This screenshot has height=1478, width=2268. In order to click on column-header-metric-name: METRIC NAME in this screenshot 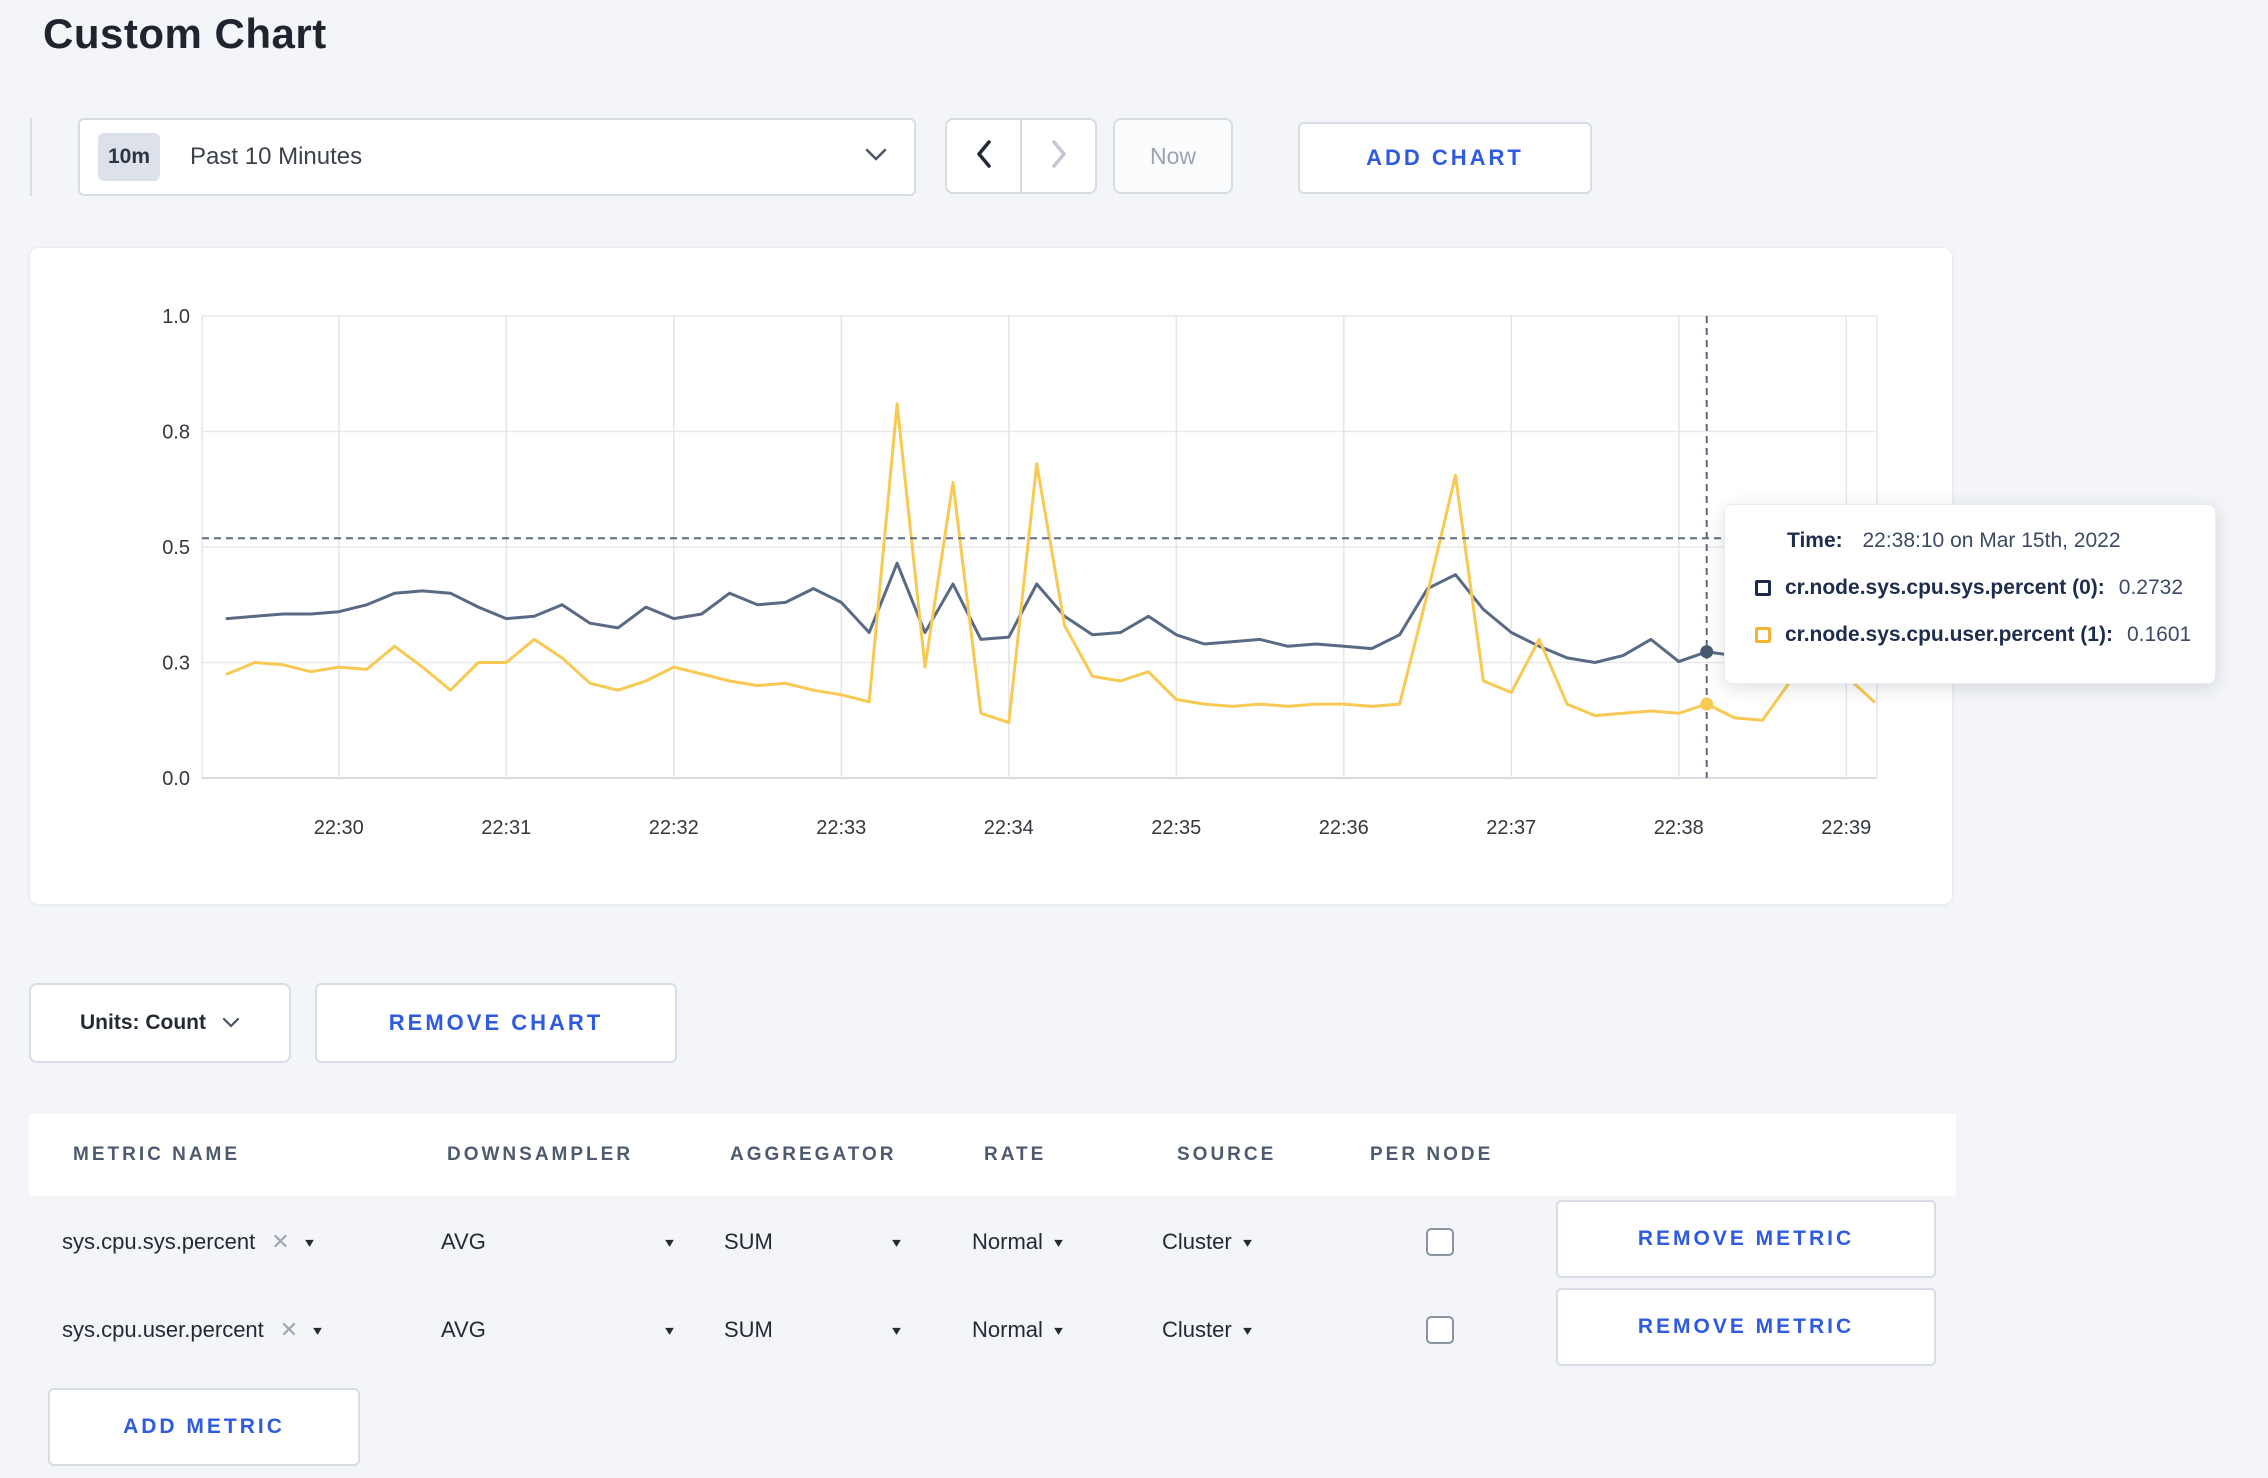, I will do `click(157, 1154)`.